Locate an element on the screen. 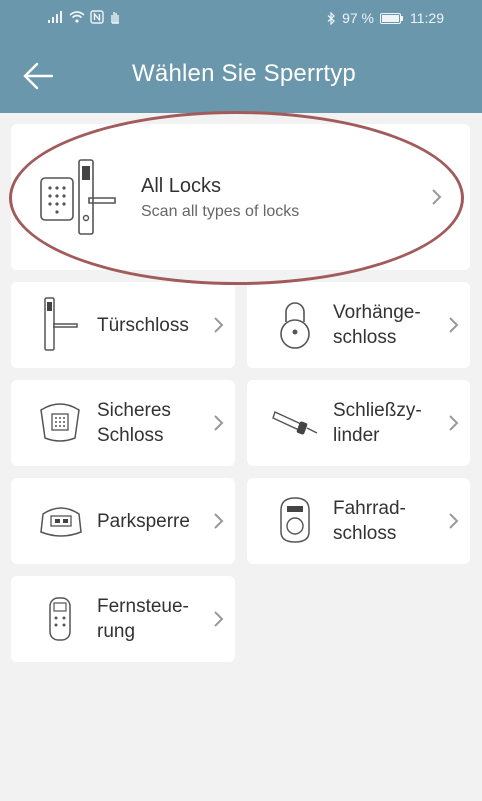  status-bar: 97 % 11:29 is located at coordinates (241, 19).